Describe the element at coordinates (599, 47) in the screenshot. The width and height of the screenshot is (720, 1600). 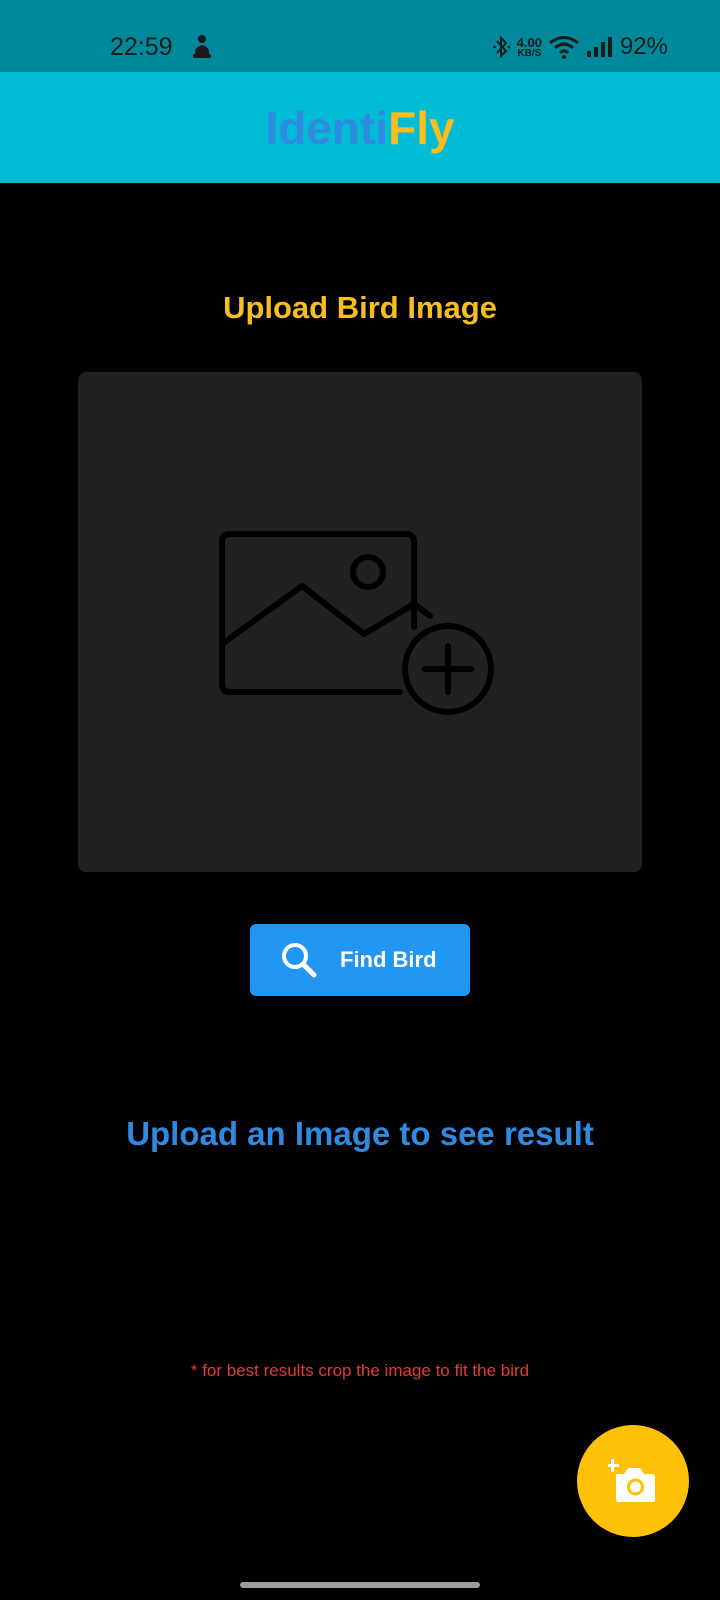
I see `cell-signal-icon` at that location.